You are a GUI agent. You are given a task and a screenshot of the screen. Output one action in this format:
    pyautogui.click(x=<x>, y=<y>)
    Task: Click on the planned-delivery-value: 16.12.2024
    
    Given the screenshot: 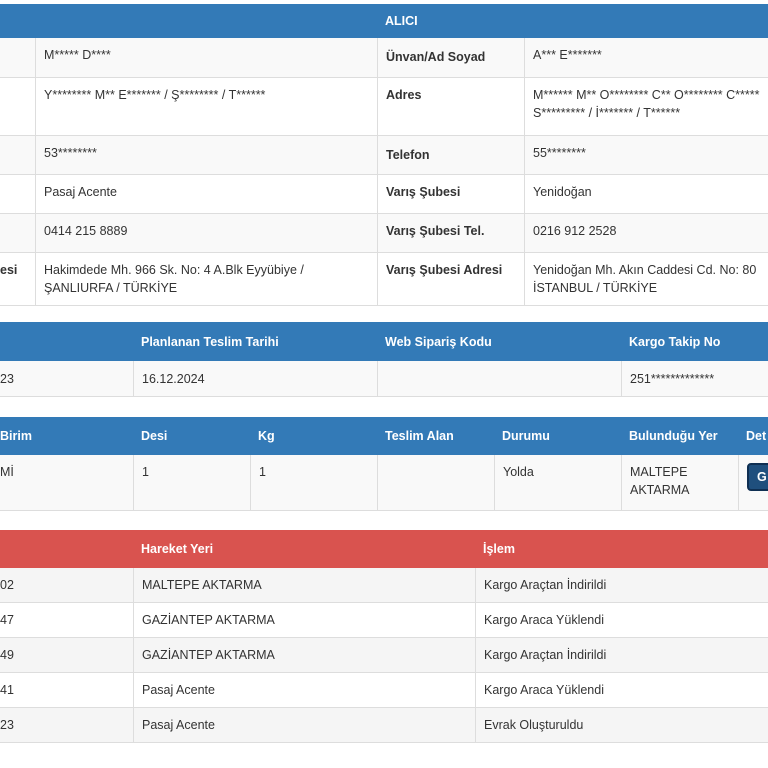 What is the action you would take?
    pyautogui.click(x=255, y=378)
    